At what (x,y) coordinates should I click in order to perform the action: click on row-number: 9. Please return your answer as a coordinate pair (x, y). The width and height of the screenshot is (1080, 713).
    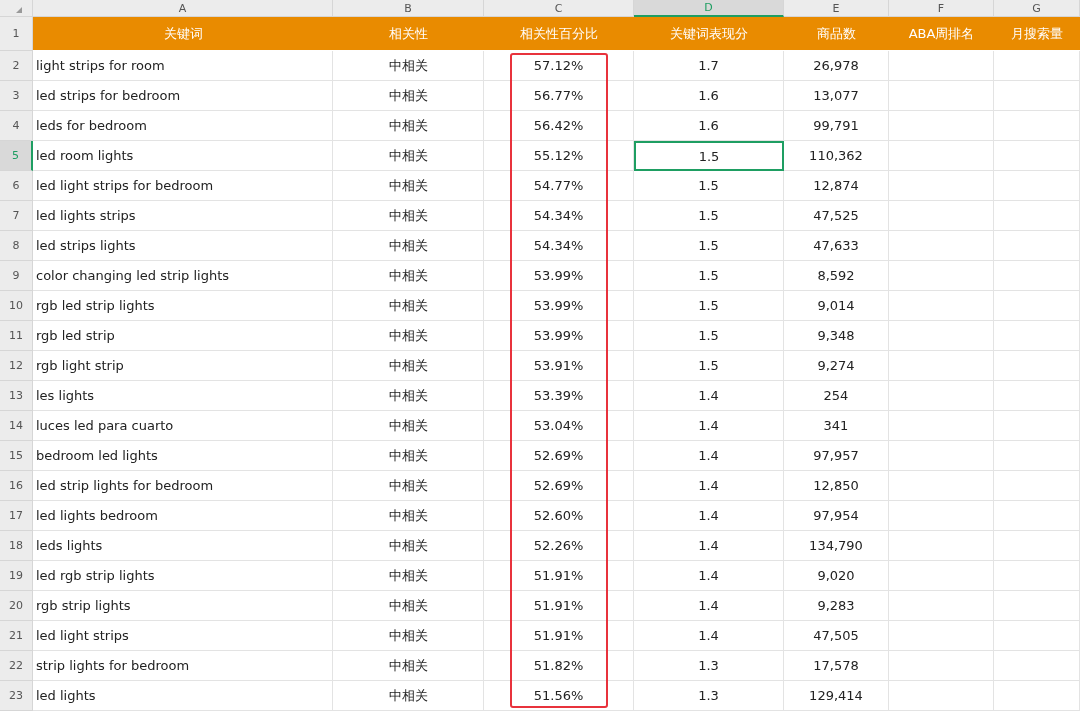
    Looking at the image, I should click on (16, 276).